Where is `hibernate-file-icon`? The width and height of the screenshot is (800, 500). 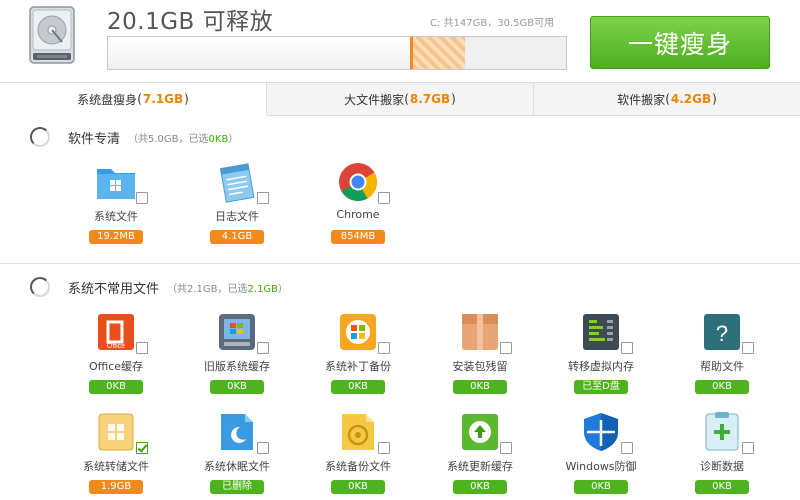 hibernate-file-icon is located at coordinates (242, 432).